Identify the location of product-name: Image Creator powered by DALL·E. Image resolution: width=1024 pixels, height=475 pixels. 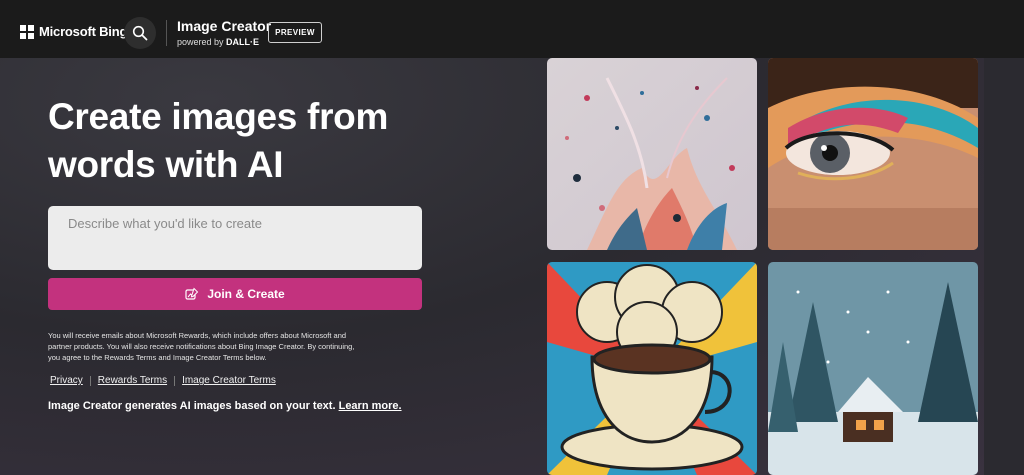
(224, 33).